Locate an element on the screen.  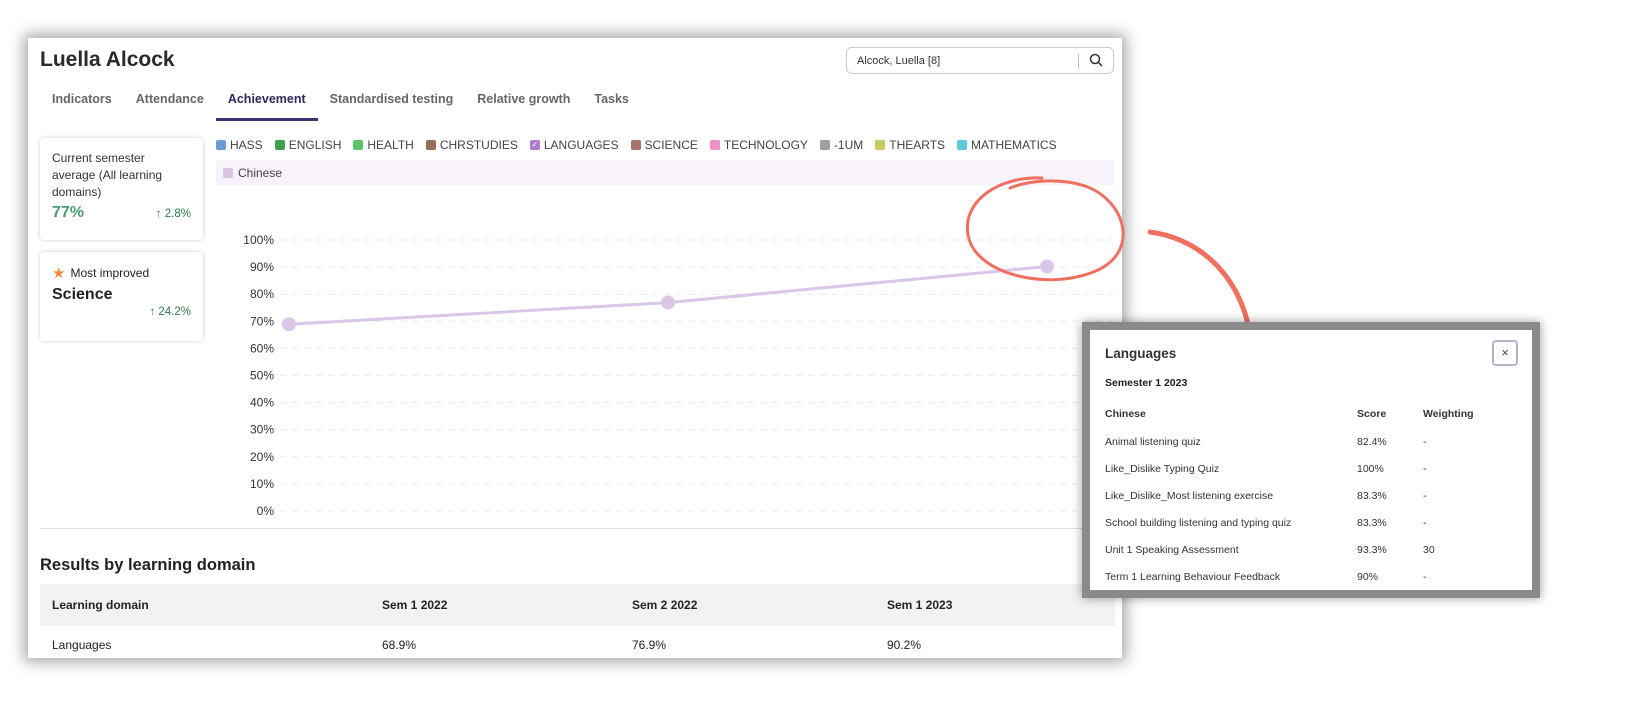
table-cell: Like_Dislike Typing Quiz is located at coordinates (1162, 468).